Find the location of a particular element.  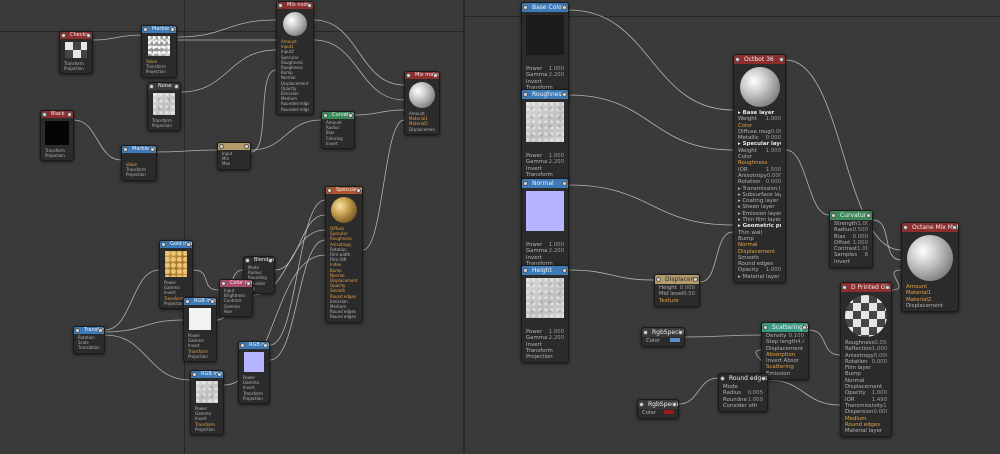

node-header: D Printed Glass is located at coordinates (866, 287).